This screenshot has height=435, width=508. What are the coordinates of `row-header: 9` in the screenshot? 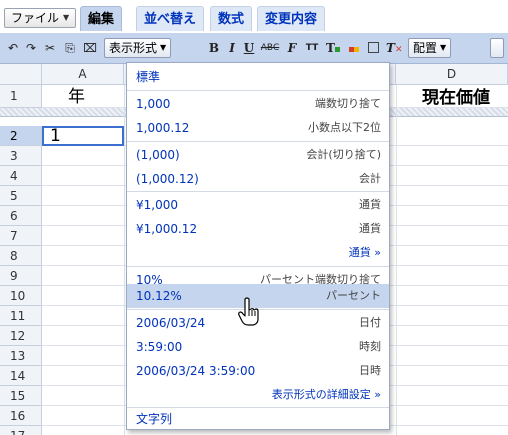 It's located at (21, 276).